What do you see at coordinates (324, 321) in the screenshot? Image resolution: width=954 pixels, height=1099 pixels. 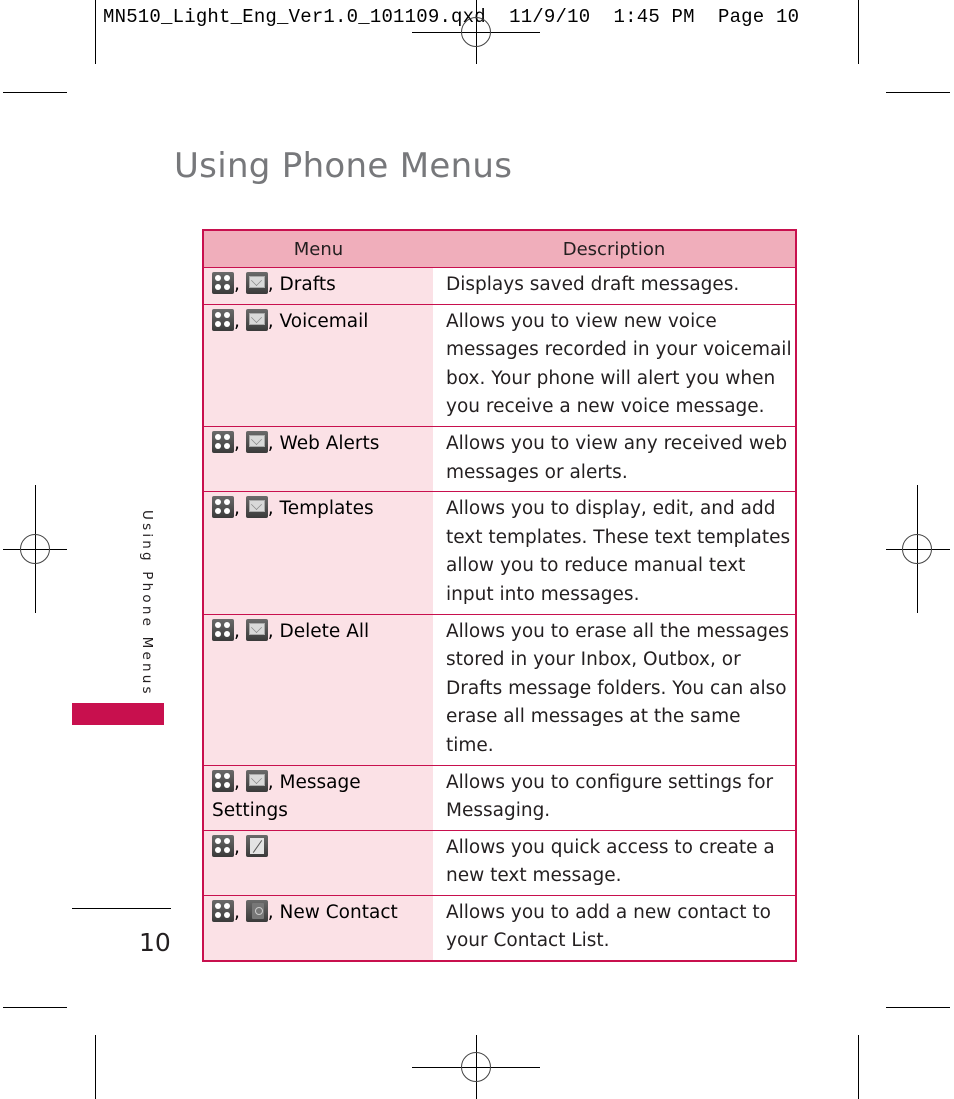 I see `menu-name: Voicemail` at bounding box center [324, 321].